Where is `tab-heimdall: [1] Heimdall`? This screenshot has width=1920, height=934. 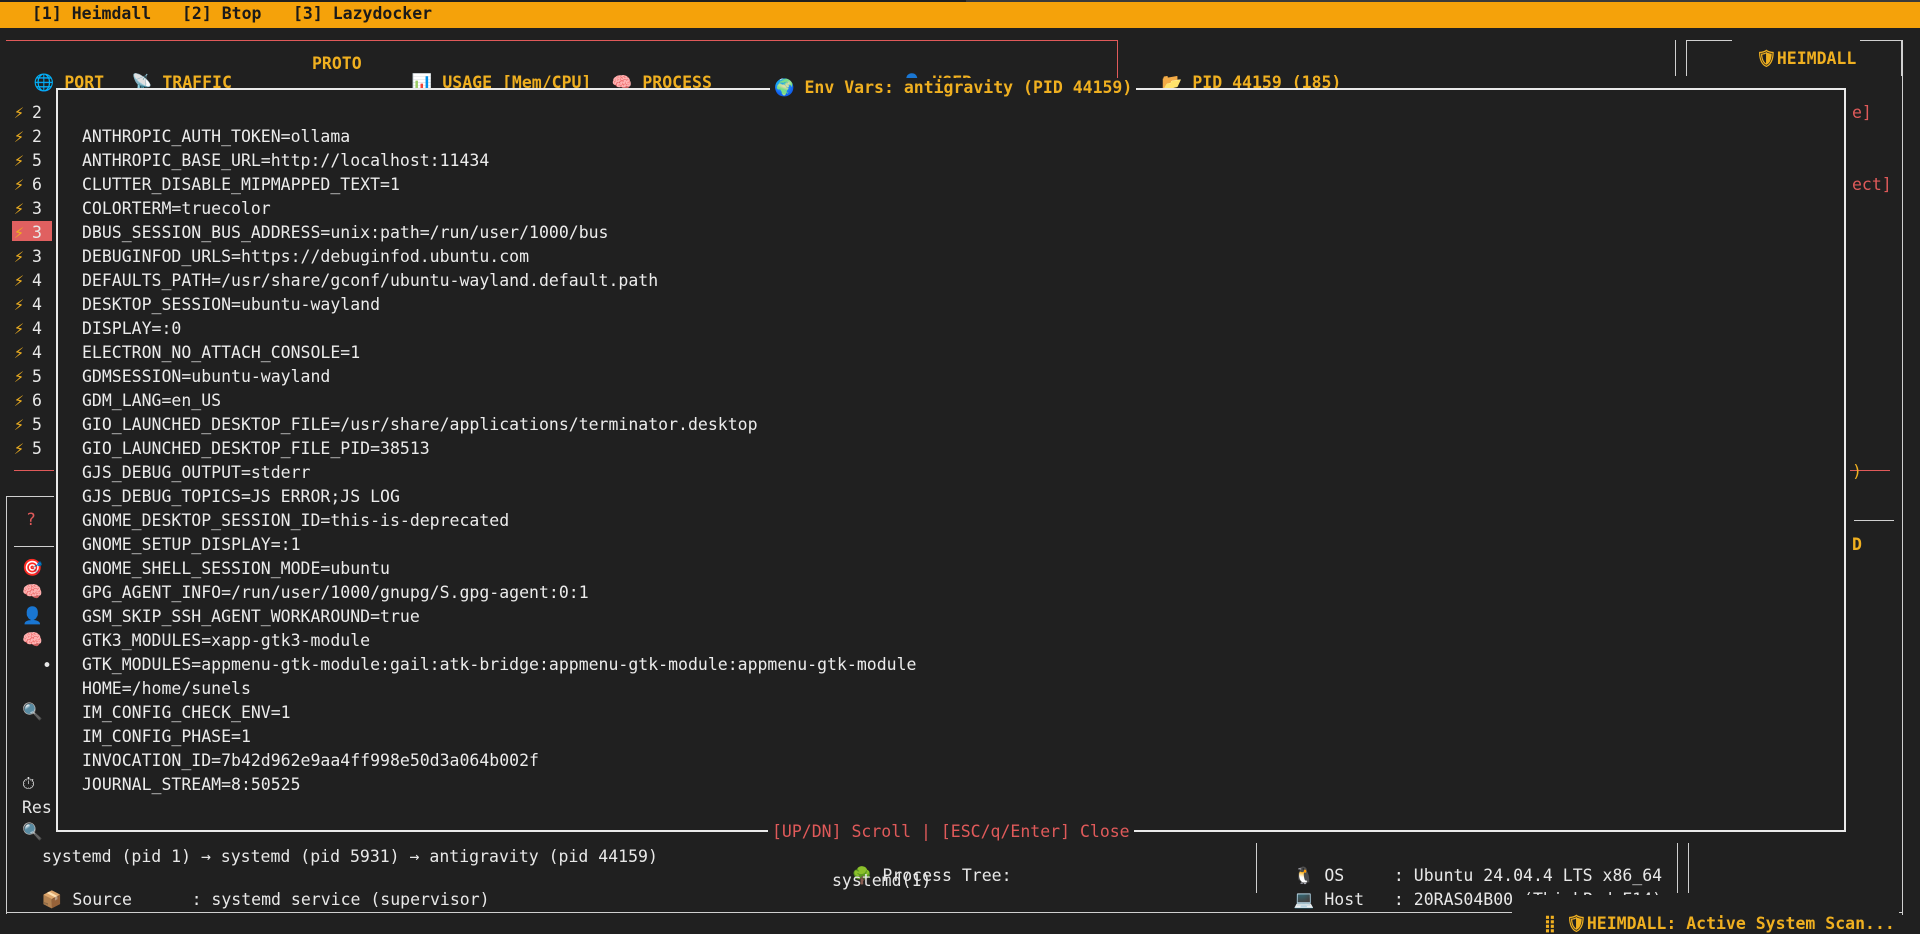 tab-heimdall: [1] Heimdall is located at coordinates (91, 13).